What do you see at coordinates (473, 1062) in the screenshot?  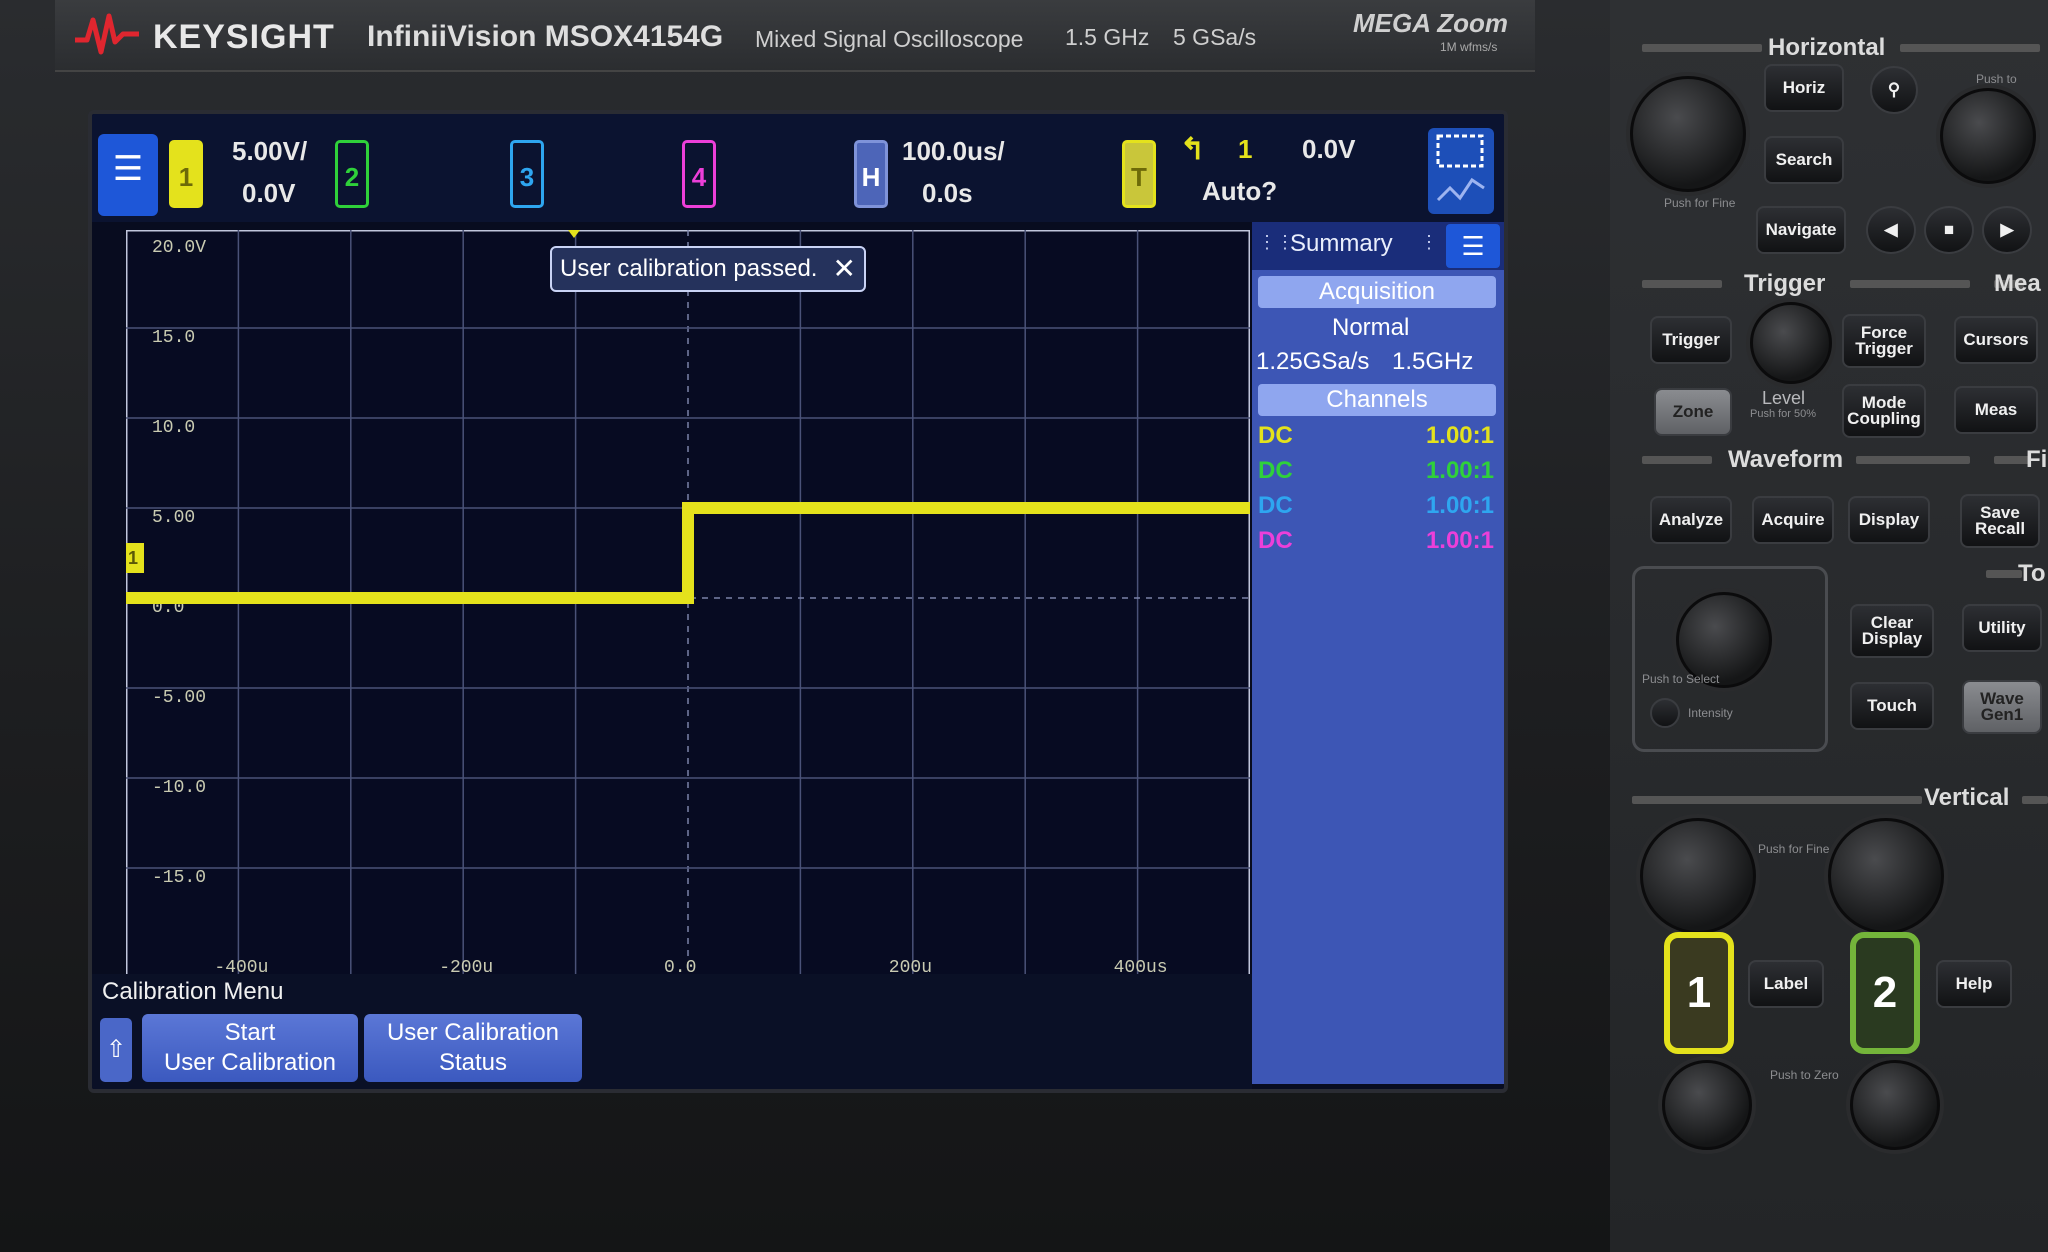 I see `softkey-line: Status` at bounding box center [473, 1062].